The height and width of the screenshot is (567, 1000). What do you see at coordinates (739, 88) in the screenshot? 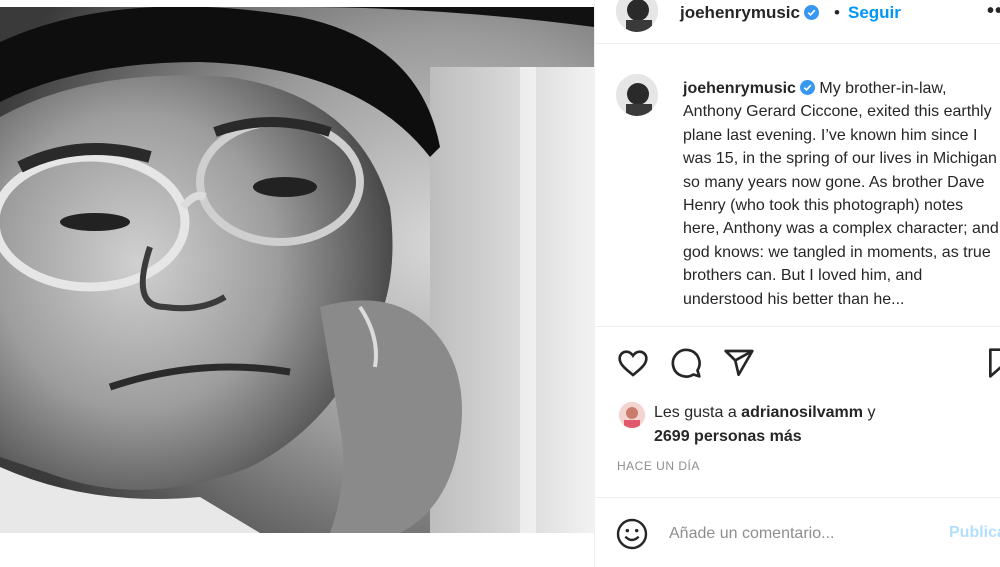
I see `caption-username: joehenrymusic` at bounding box center [739, 88].